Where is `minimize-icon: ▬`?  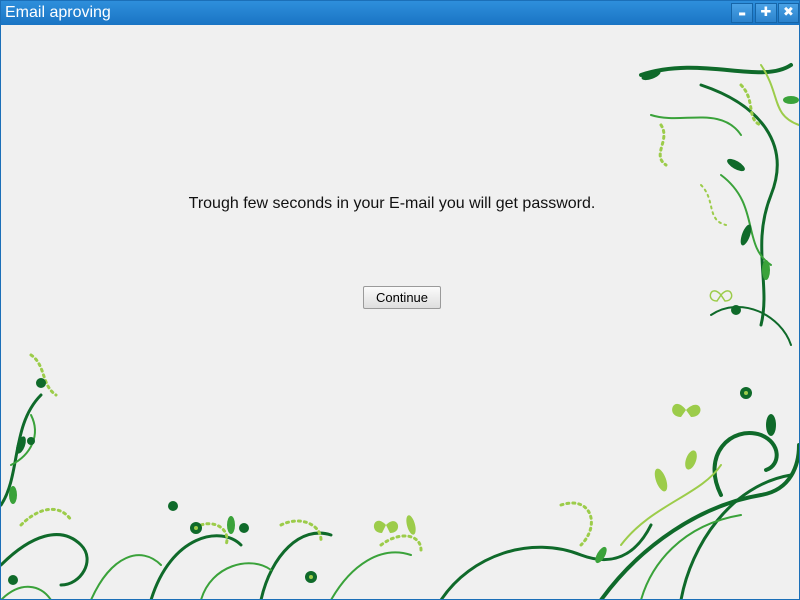
minimize-icon: ▬ is located at coordinates (742, 13).